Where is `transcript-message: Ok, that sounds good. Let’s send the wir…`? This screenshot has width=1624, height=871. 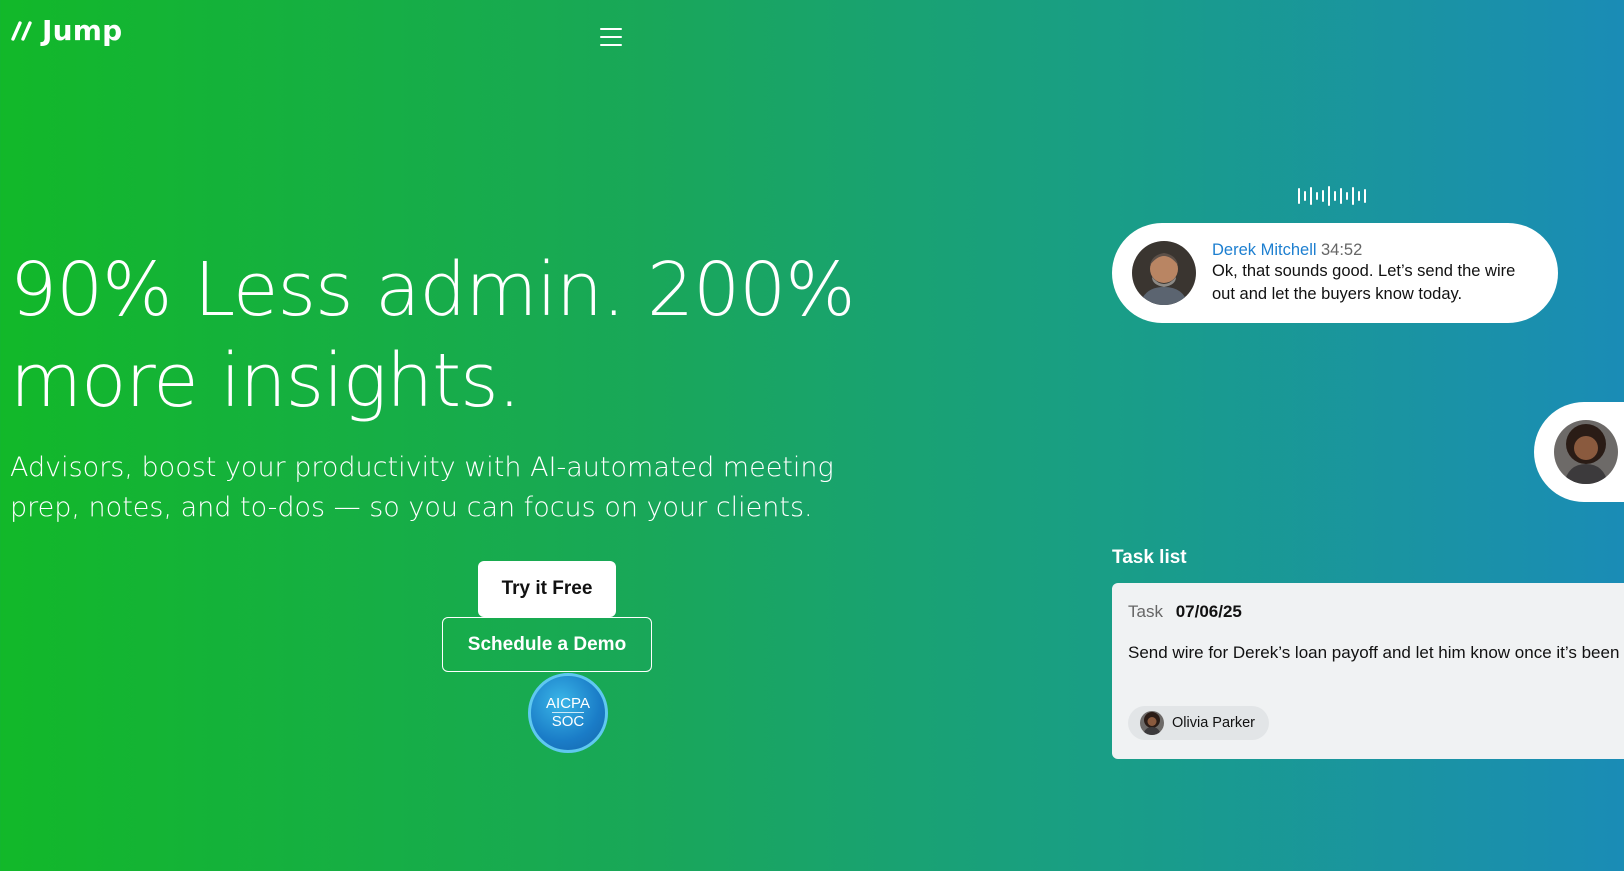
transcript-message: Ok, that sounds good. Let’s send the wir… is located at coordinates (1364, 282).